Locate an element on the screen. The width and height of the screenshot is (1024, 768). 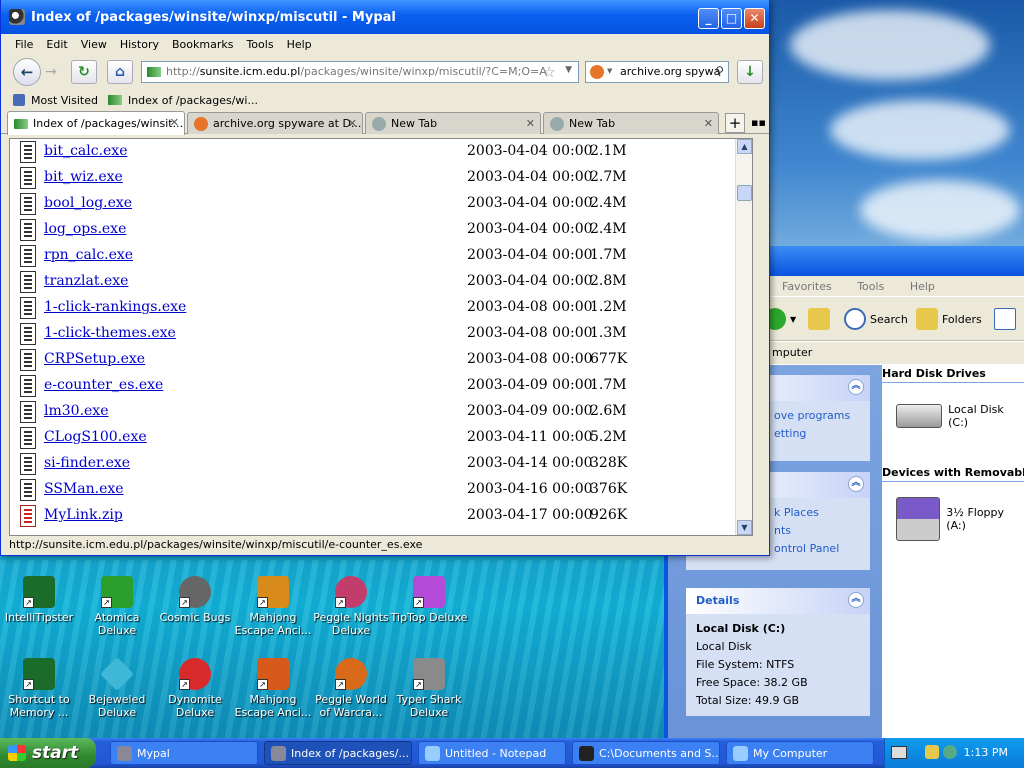
desktop-icon-dynomite: ↗ Dynomite Deluxe is located at coordinates (195, 688).